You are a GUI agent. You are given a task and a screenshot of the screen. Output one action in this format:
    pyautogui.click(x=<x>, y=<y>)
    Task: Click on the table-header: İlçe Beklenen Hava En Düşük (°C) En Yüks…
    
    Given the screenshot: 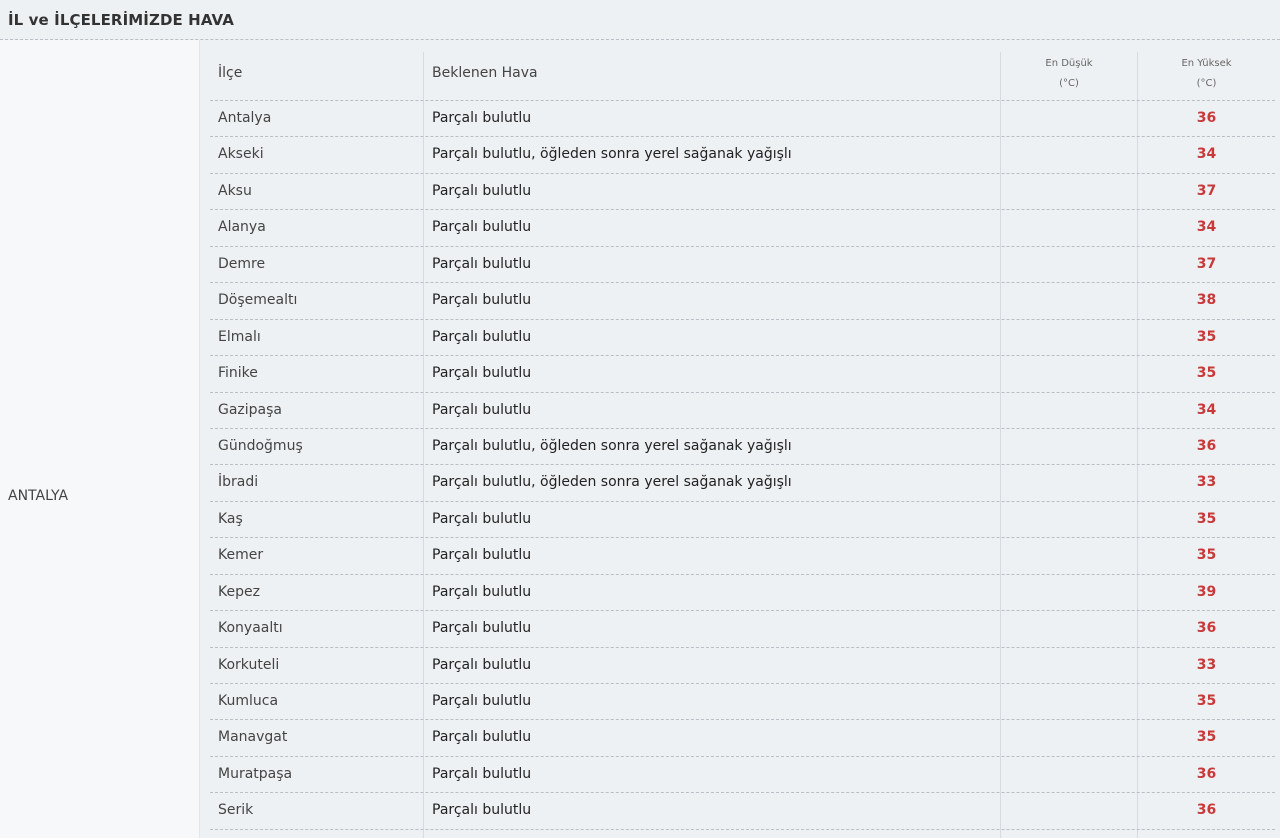 What is the action you would take?
    pyautogui.click(x=742, y=76)
    